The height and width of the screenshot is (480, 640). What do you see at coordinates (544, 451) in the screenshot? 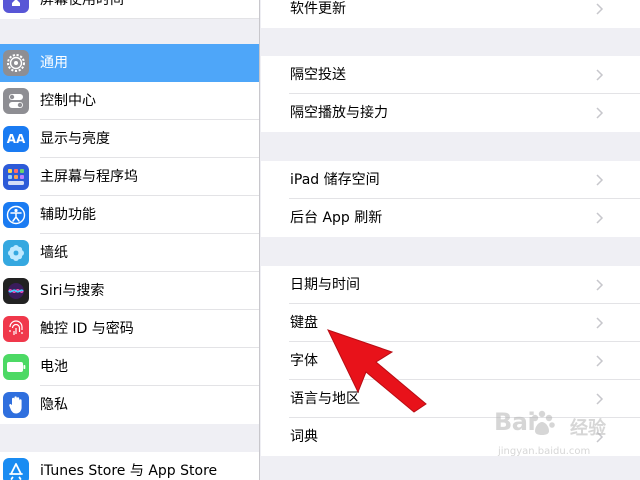
I see `watermark-url: jingyan.baidu.com` at bounding box center [544, 451].